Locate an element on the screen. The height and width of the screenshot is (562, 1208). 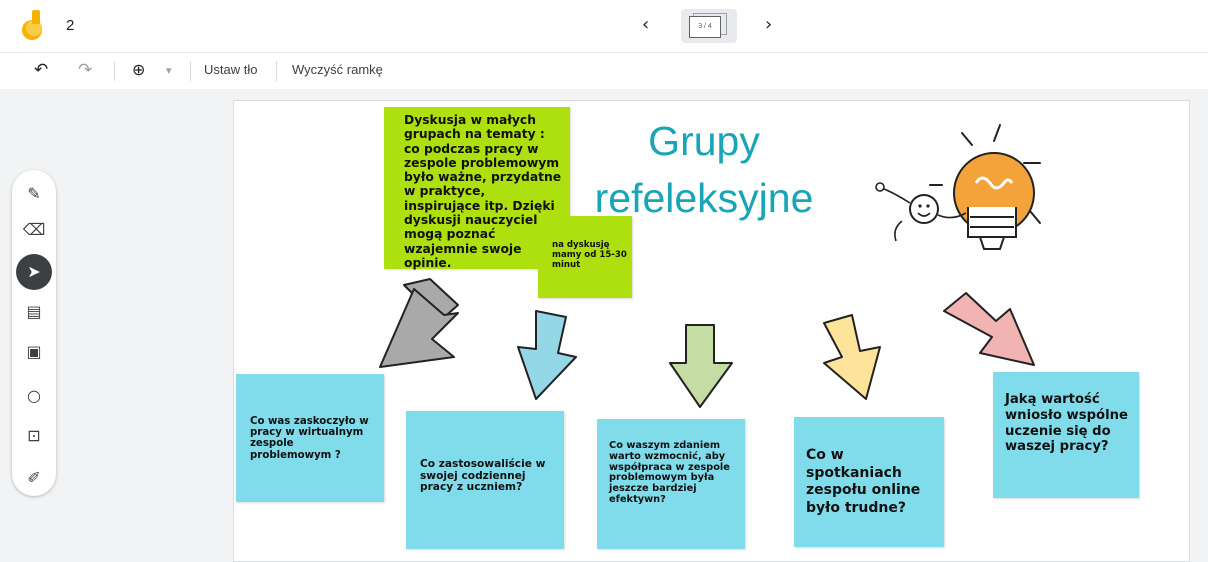
clear-frame-button: Wyczyść ramkę is located at coordinates (337, 69).